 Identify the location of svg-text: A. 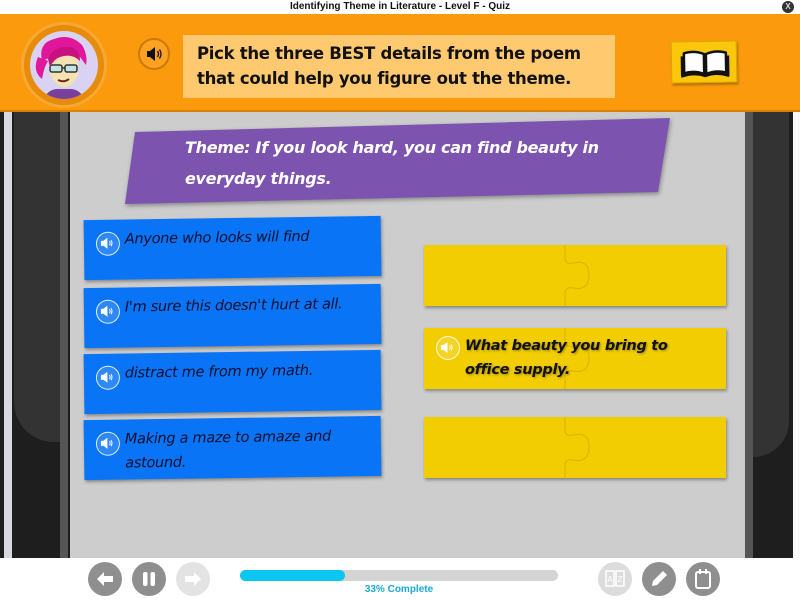
(610, 579).